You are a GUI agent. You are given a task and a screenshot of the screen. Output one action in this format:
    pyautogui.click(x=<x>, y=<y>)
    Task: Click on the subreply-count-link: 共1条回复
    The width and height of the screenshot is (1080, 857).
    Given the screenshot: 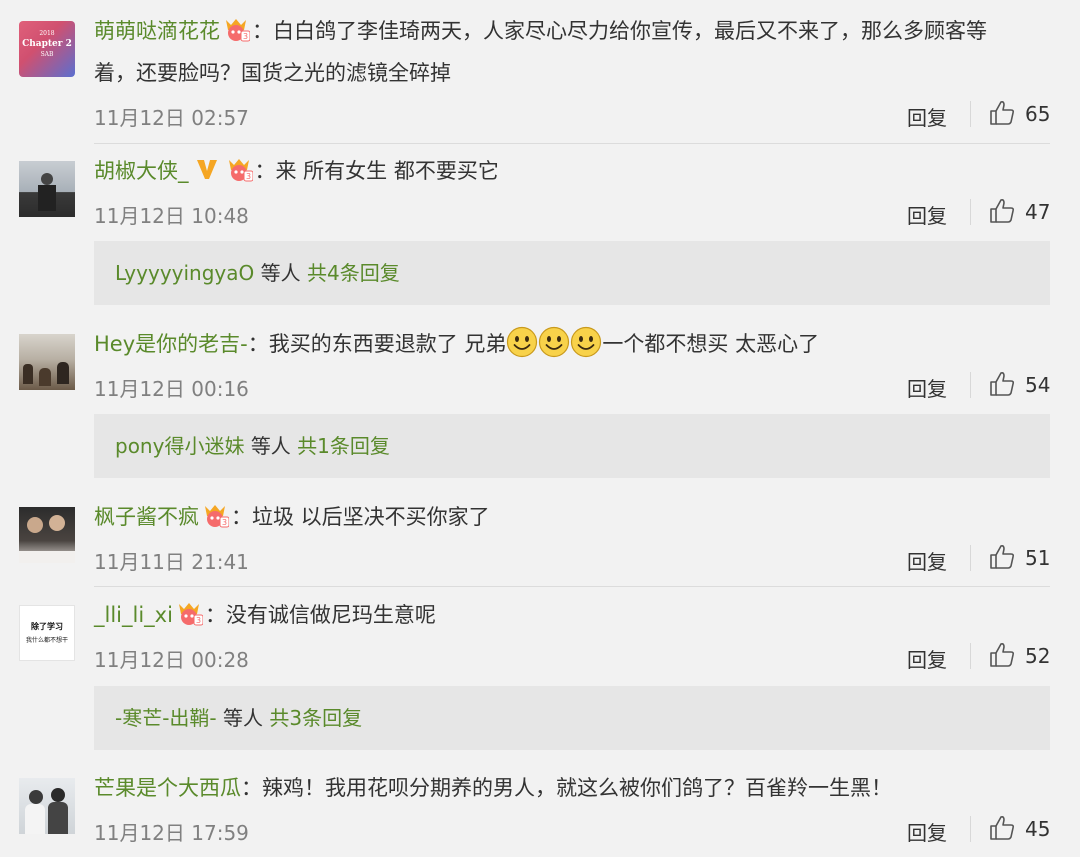 What is the action you would take?
    pyautogui.click(x=343, y=446)
    